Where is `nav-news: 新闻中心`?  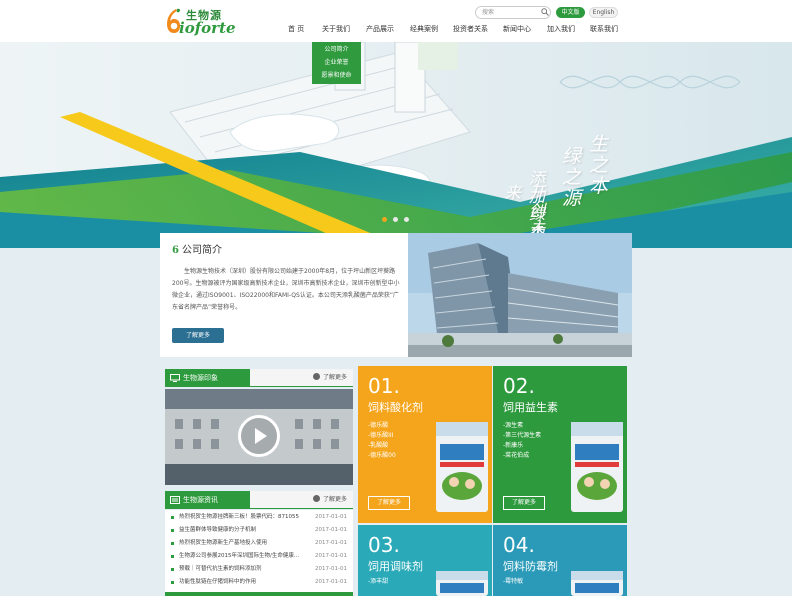 nav-news: 新闻中心 is located at coordinates (517, 29).